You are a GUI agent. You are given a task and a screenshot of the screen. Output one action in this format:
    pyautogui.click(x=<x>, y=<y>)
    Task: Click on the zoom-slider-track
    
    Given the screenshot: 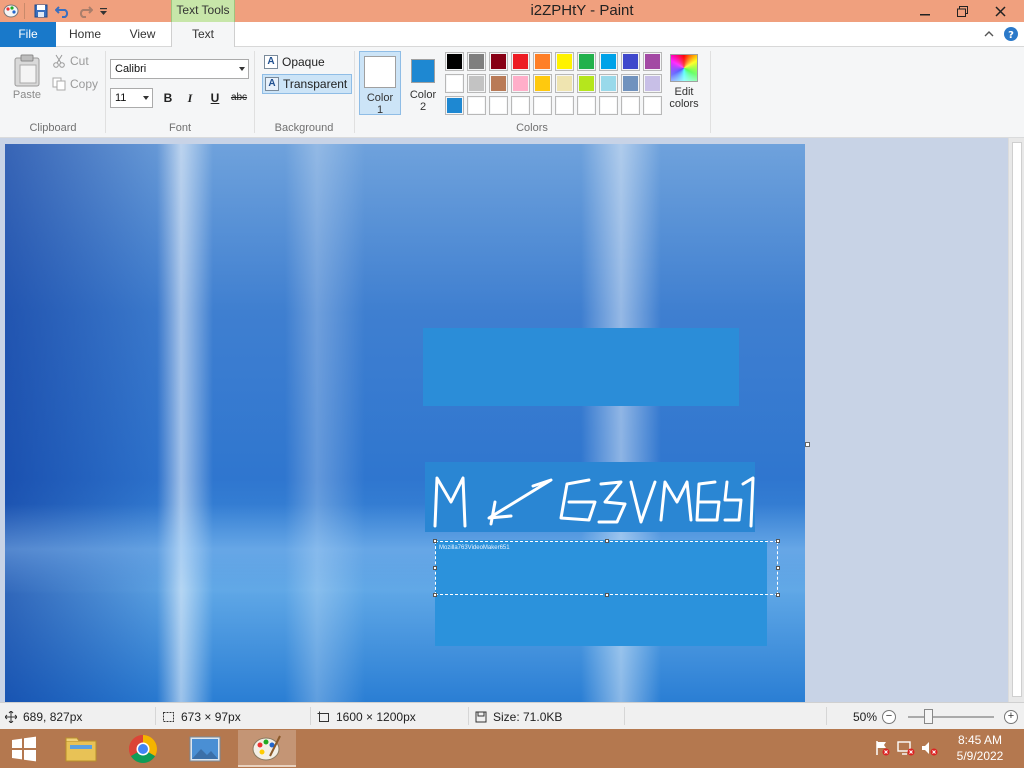 What is the action you would take?
    pyautogui.click(x=951, y=717)
    